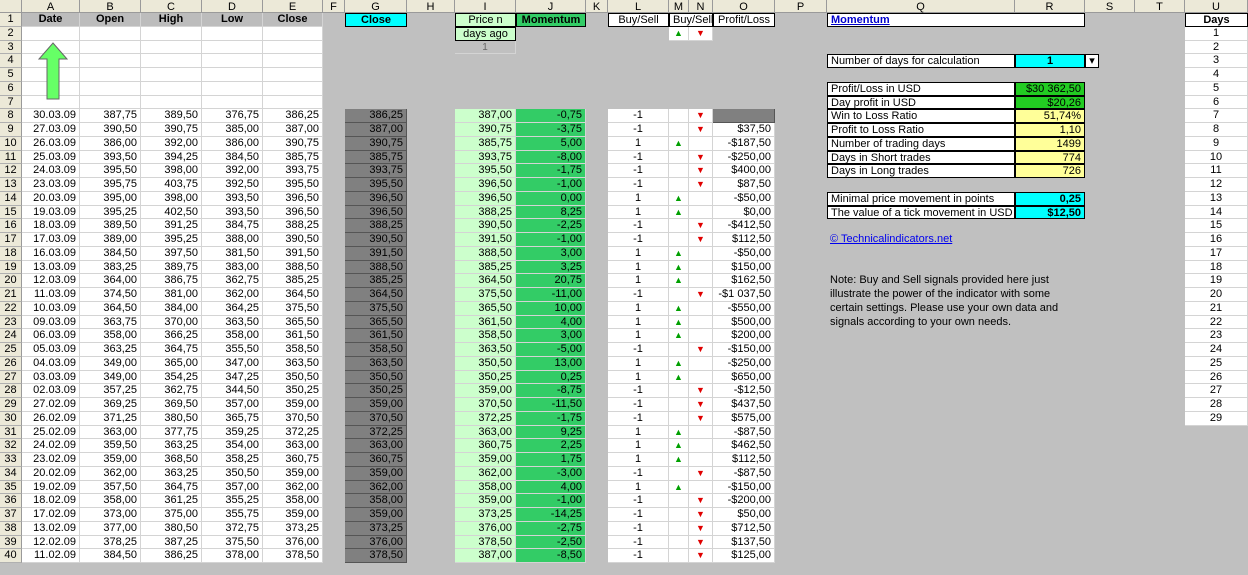 This screenshot has height=575, width=1248. Describe the element at coordinates (11, 377) in the screenshot. I see `row-header: 27` at that location.